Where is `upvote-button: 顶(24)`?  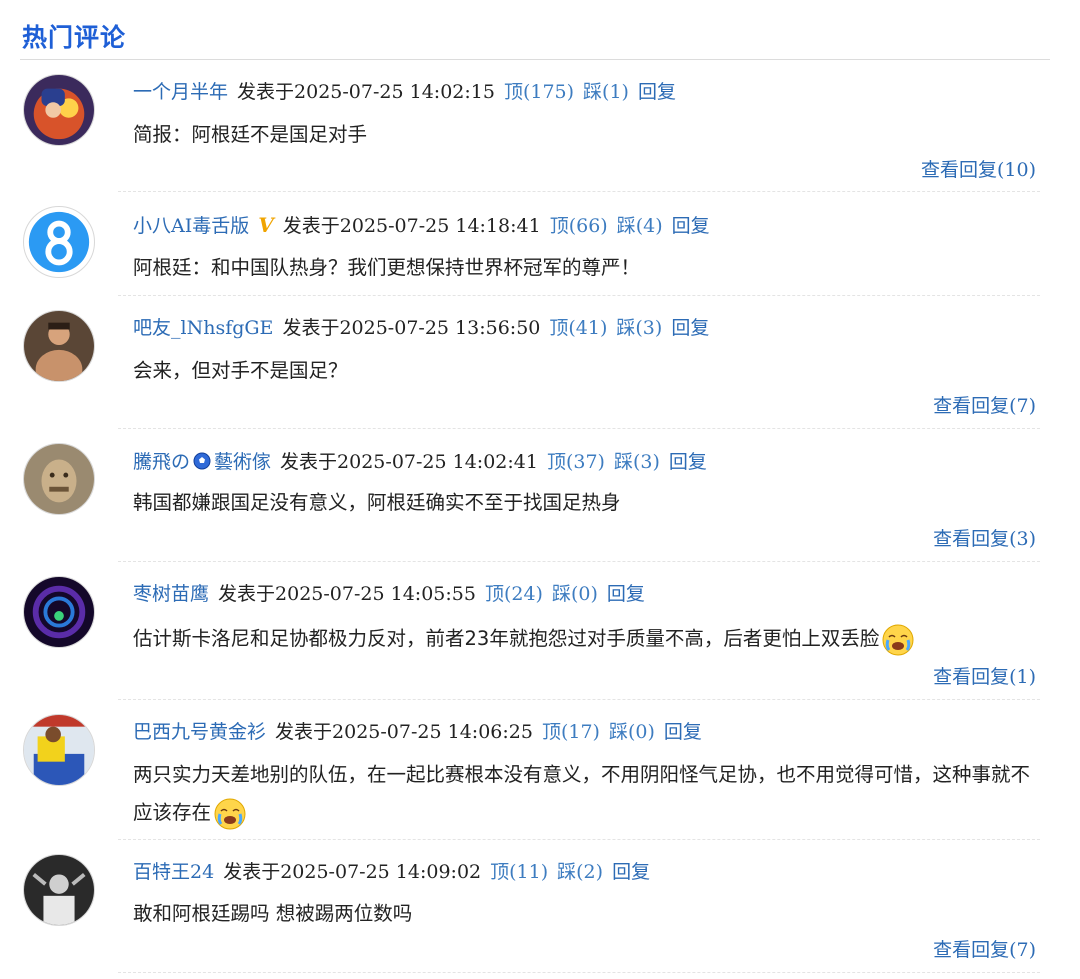 upvote-button: 顶(24) is located at coordinates (514, 594).